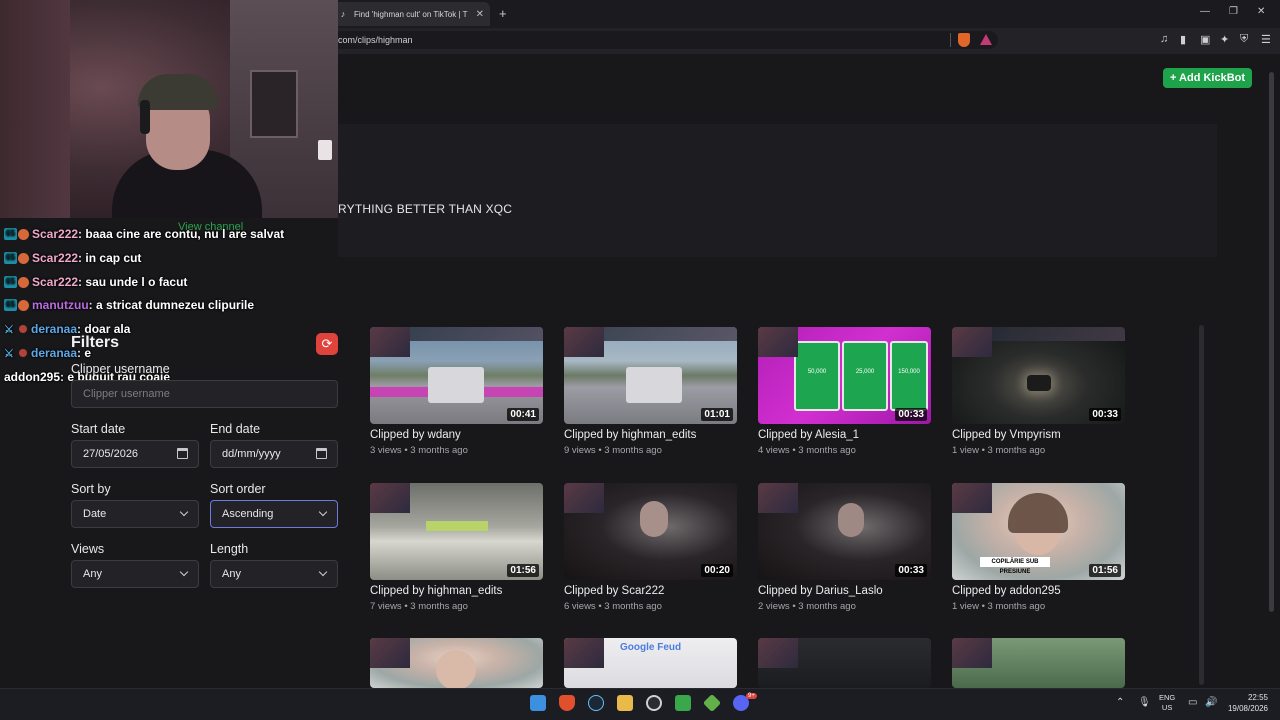  Describe the element at coordinates (91, 489) in the screenshot. I see `sort-by-label: Sort by` at that location.